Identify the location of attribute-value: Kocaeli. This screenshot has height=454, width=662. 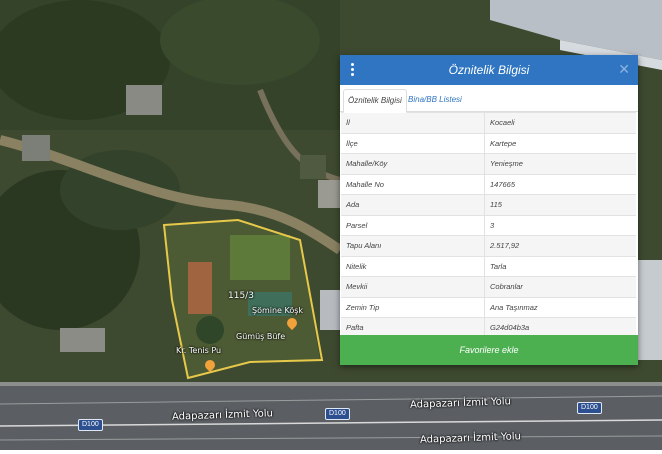
(560, 122).